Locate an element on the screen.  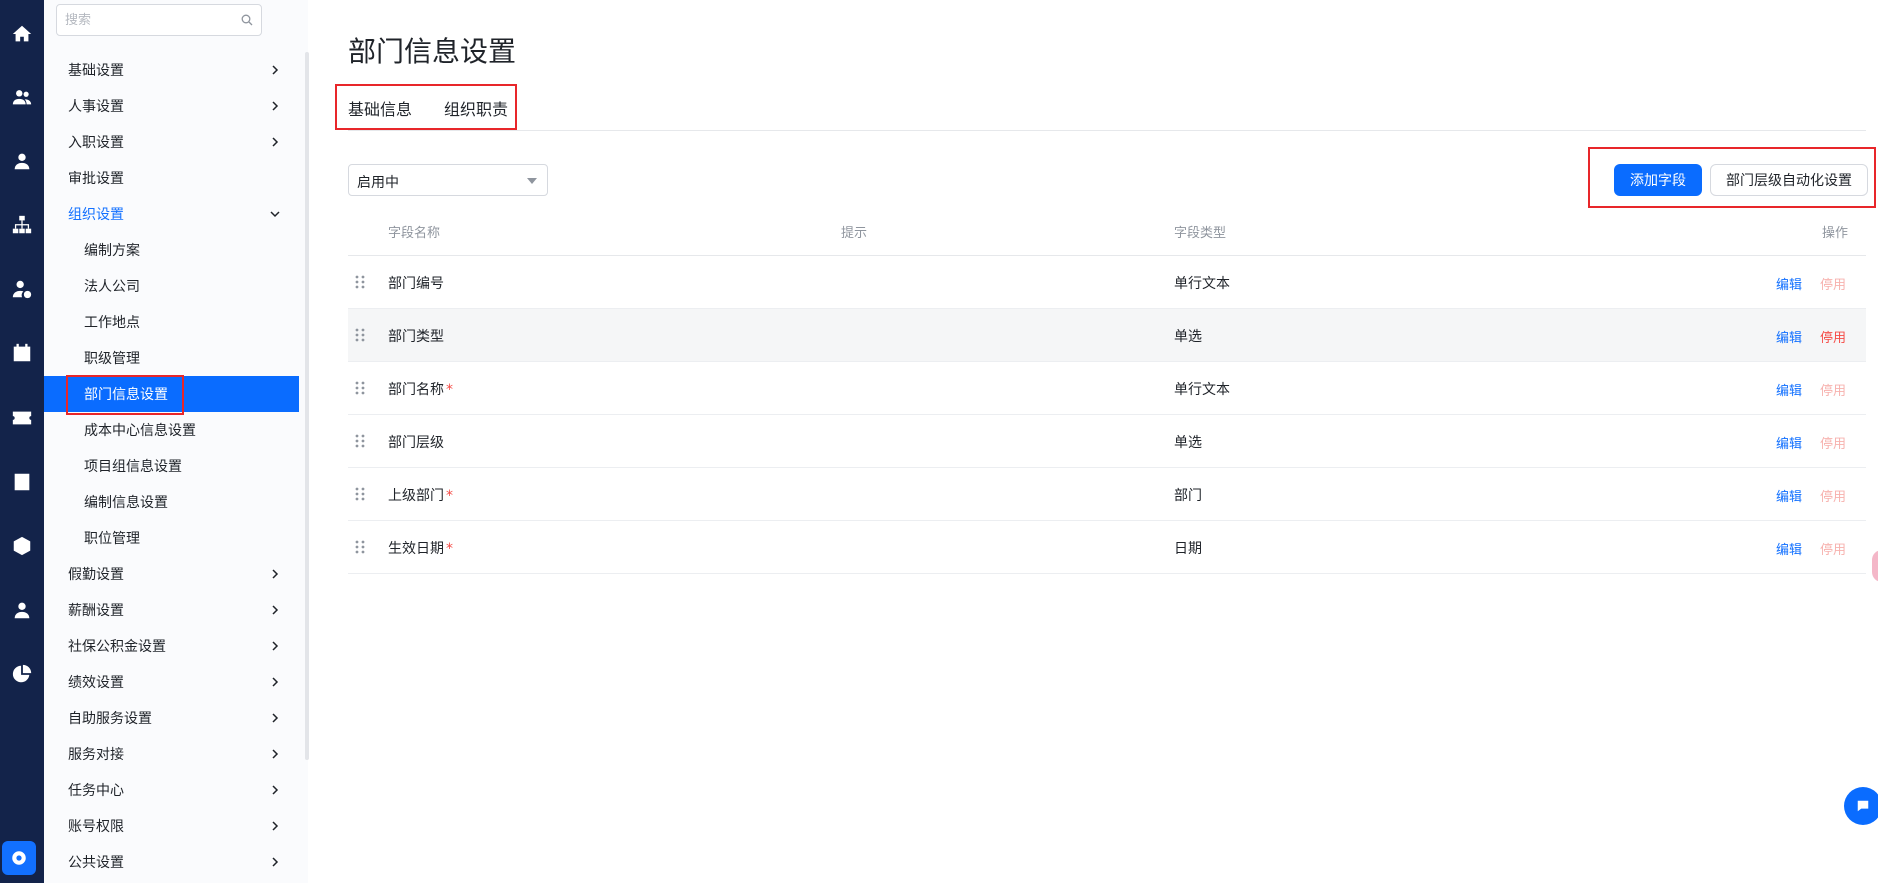
sidebar-item-label: 假勤设置 is located at coordinates (96, 575).